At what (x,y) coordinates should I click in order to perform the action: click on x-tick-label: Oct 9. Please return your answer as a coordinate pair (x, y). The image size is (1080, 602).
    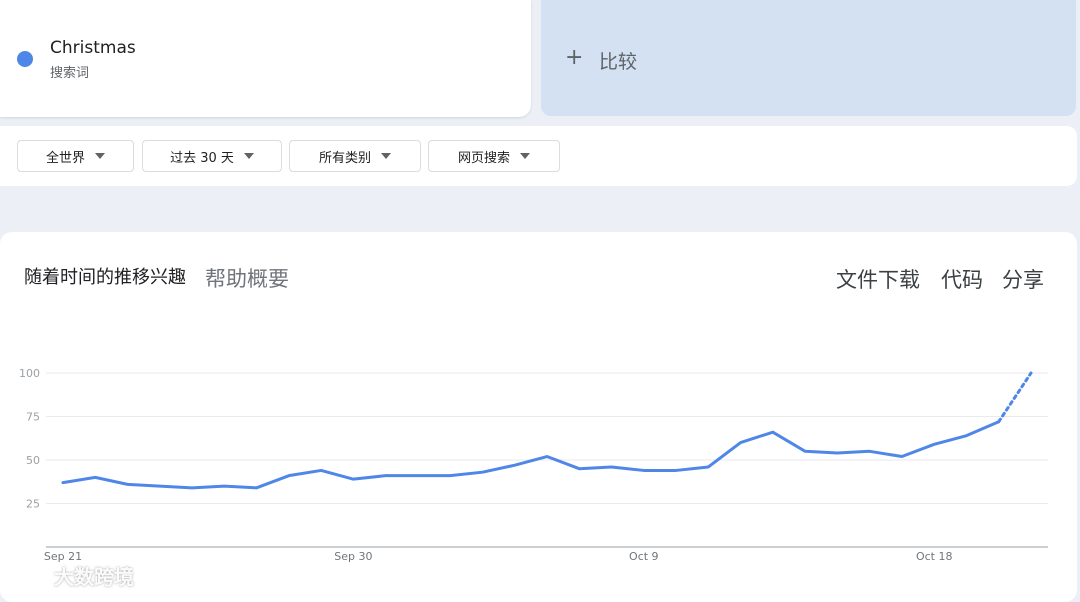
    Looking at the image, I should click on (644, 556).